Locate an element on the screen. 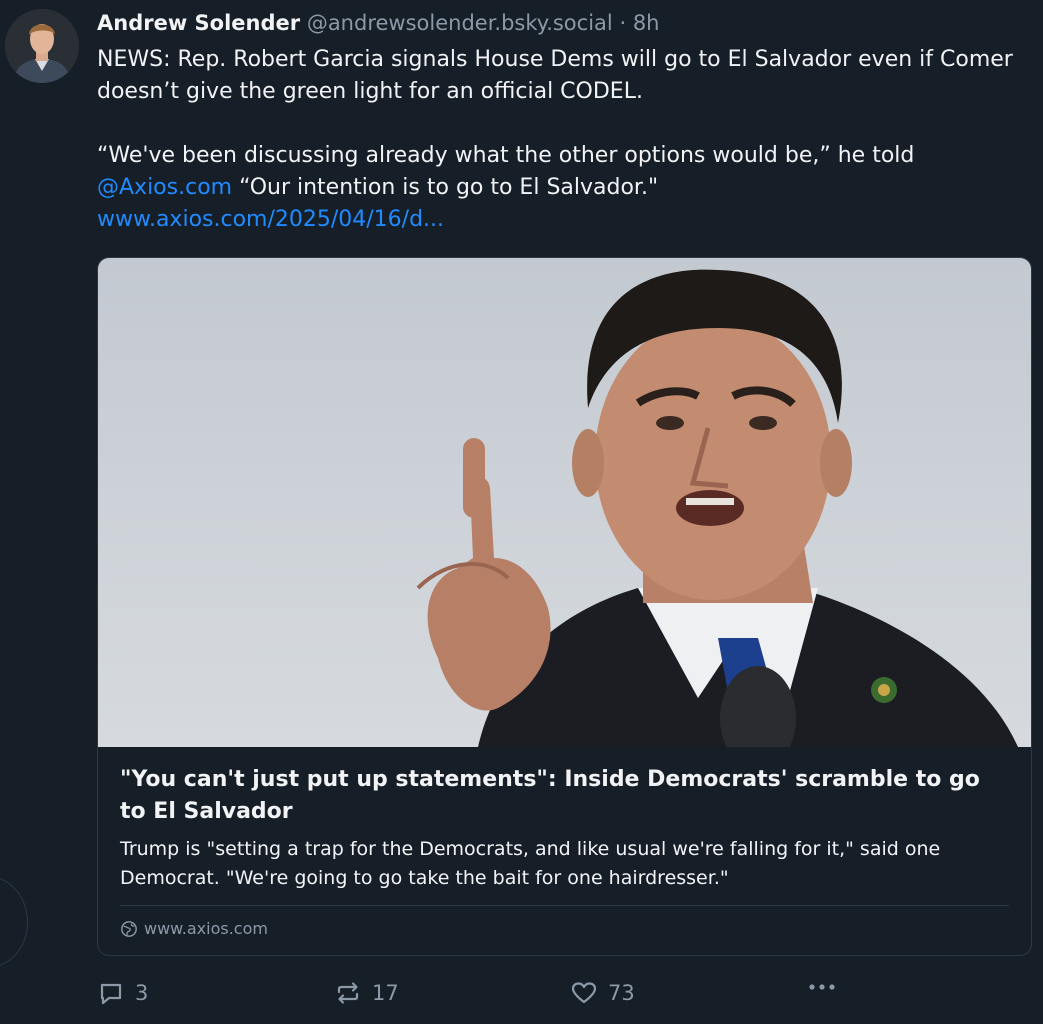  thread-indicator is located at coordinates (14, 922).